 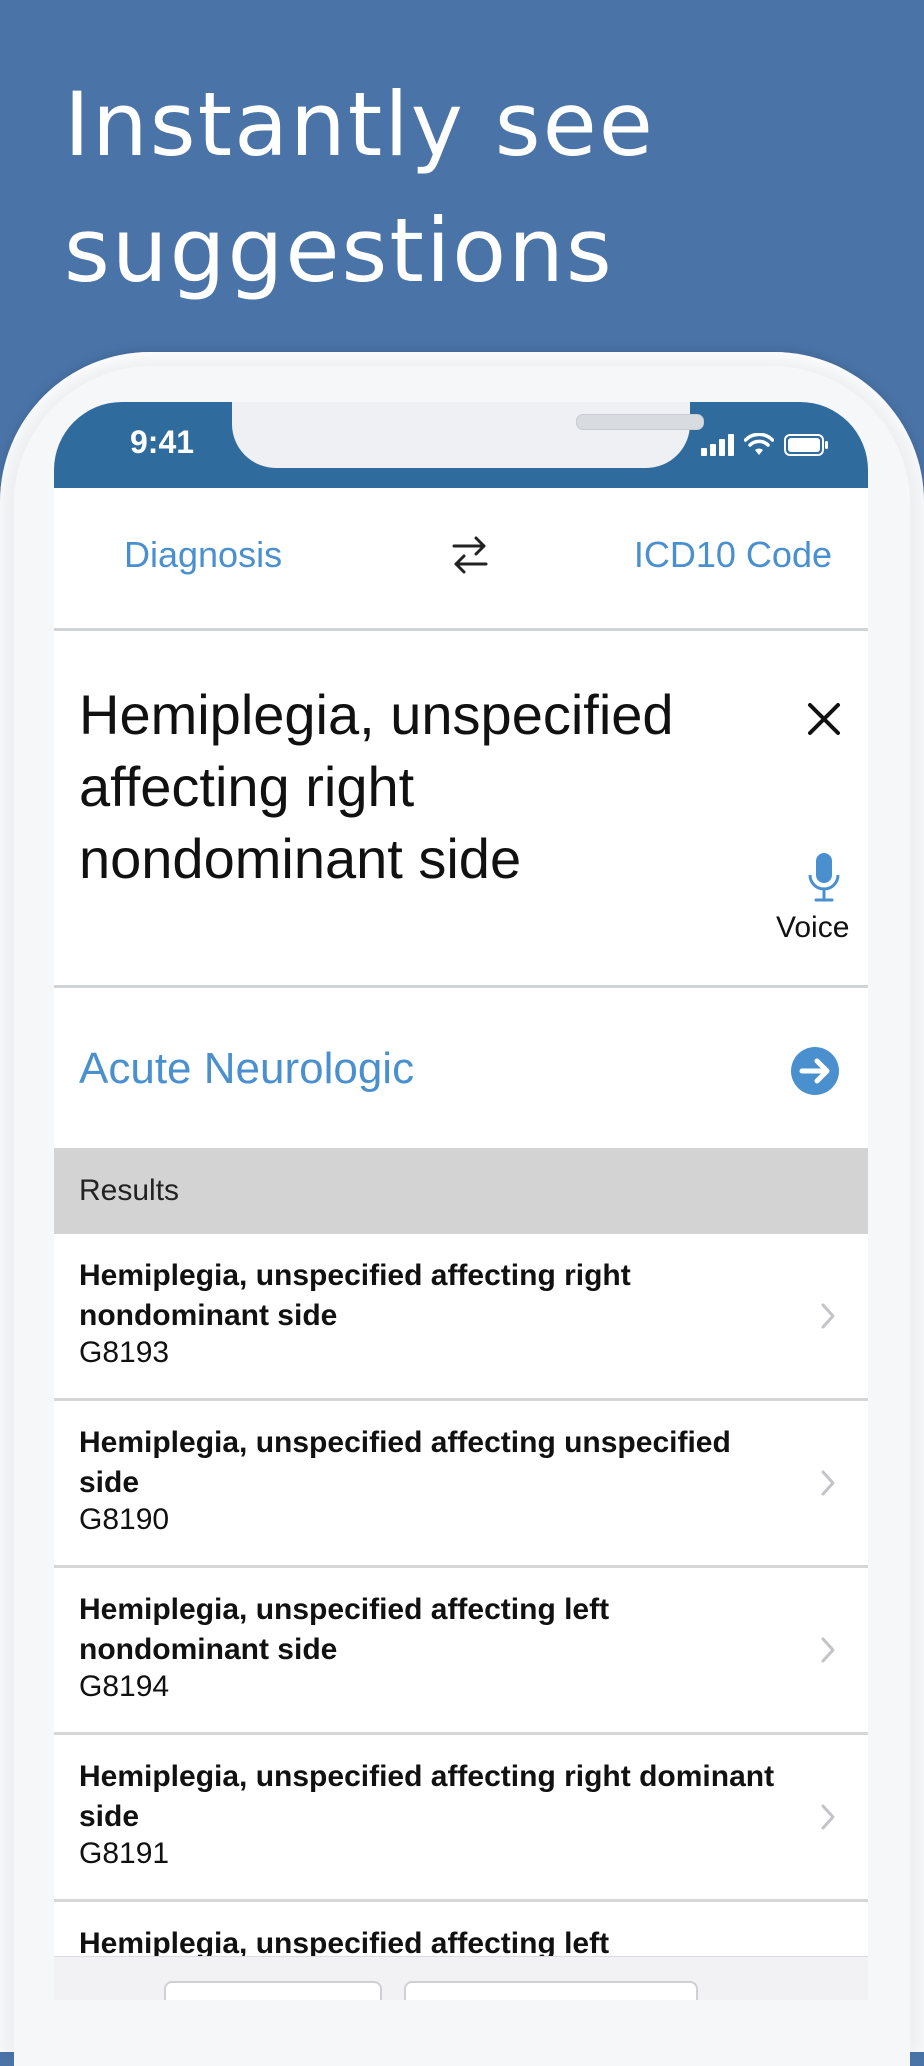 I want to click on icd10-code-tab: ICD10 Code, so click(x=733, y=555).